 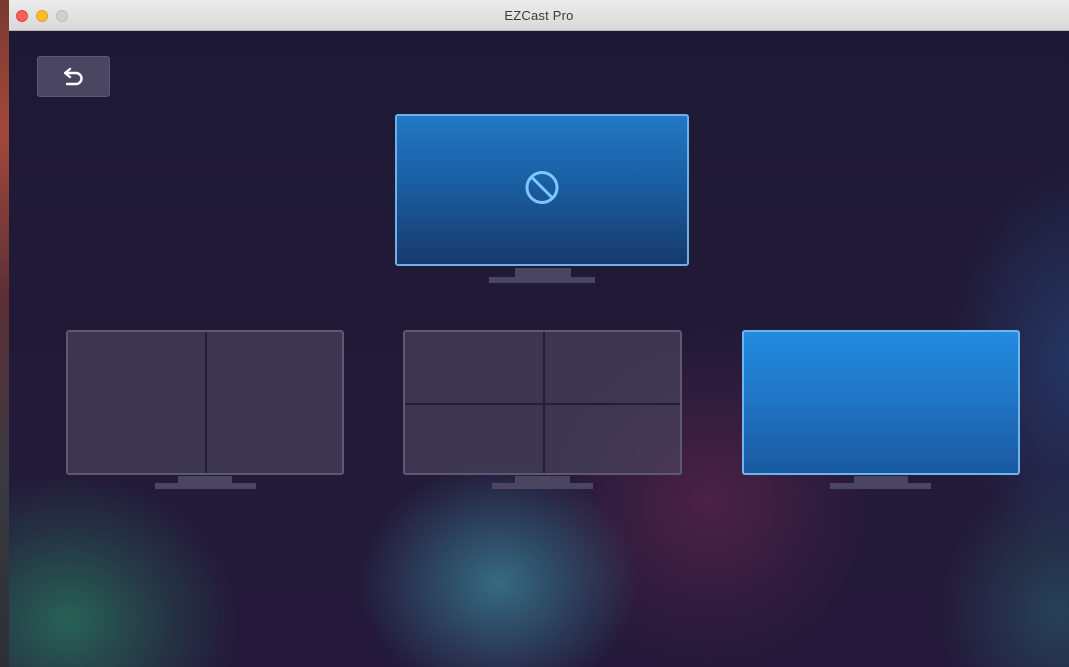 What do you see at coordinates (4, 333) in the screenshot?
I see `desktop-background-edge` at bounding box center [4, 333].